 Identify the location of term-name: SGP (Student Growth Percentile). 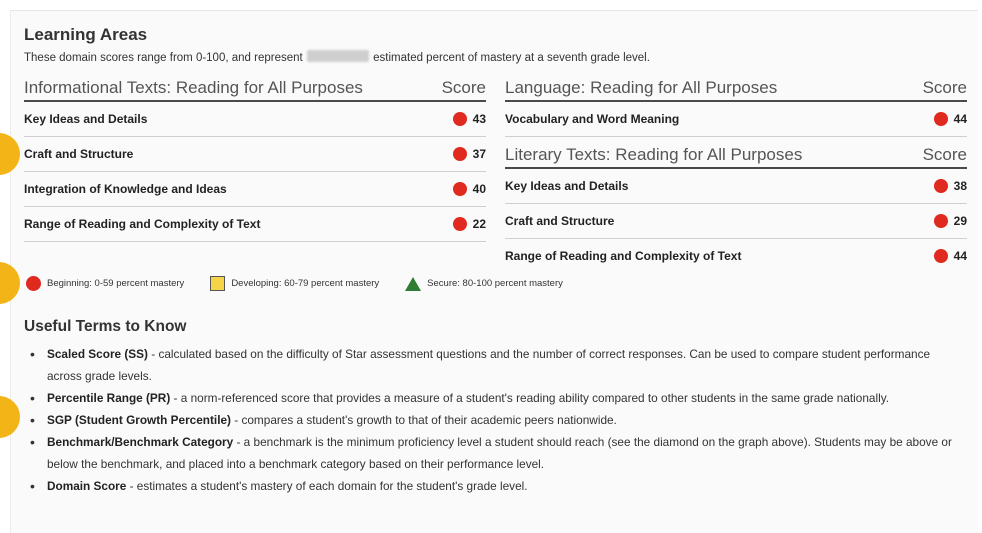
(139, 420).